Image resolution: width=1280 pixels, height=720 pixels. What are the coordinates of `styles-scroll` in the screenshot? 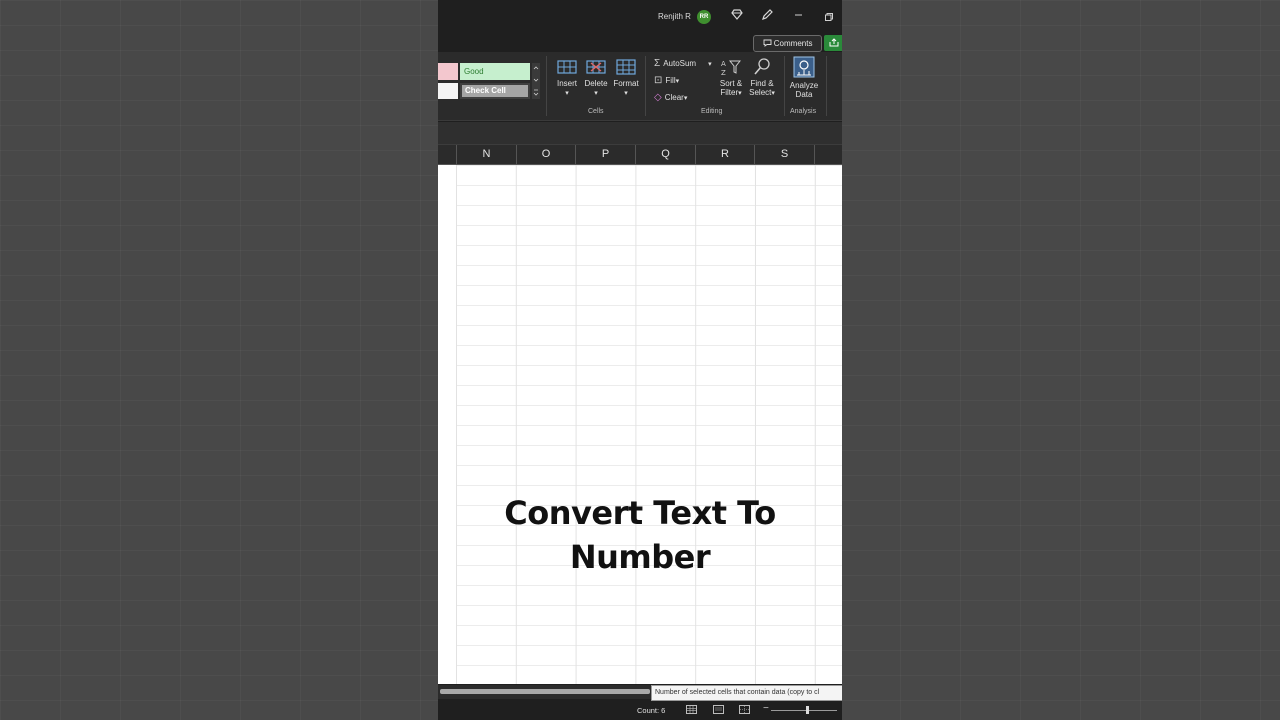 It's located at (536, 81).